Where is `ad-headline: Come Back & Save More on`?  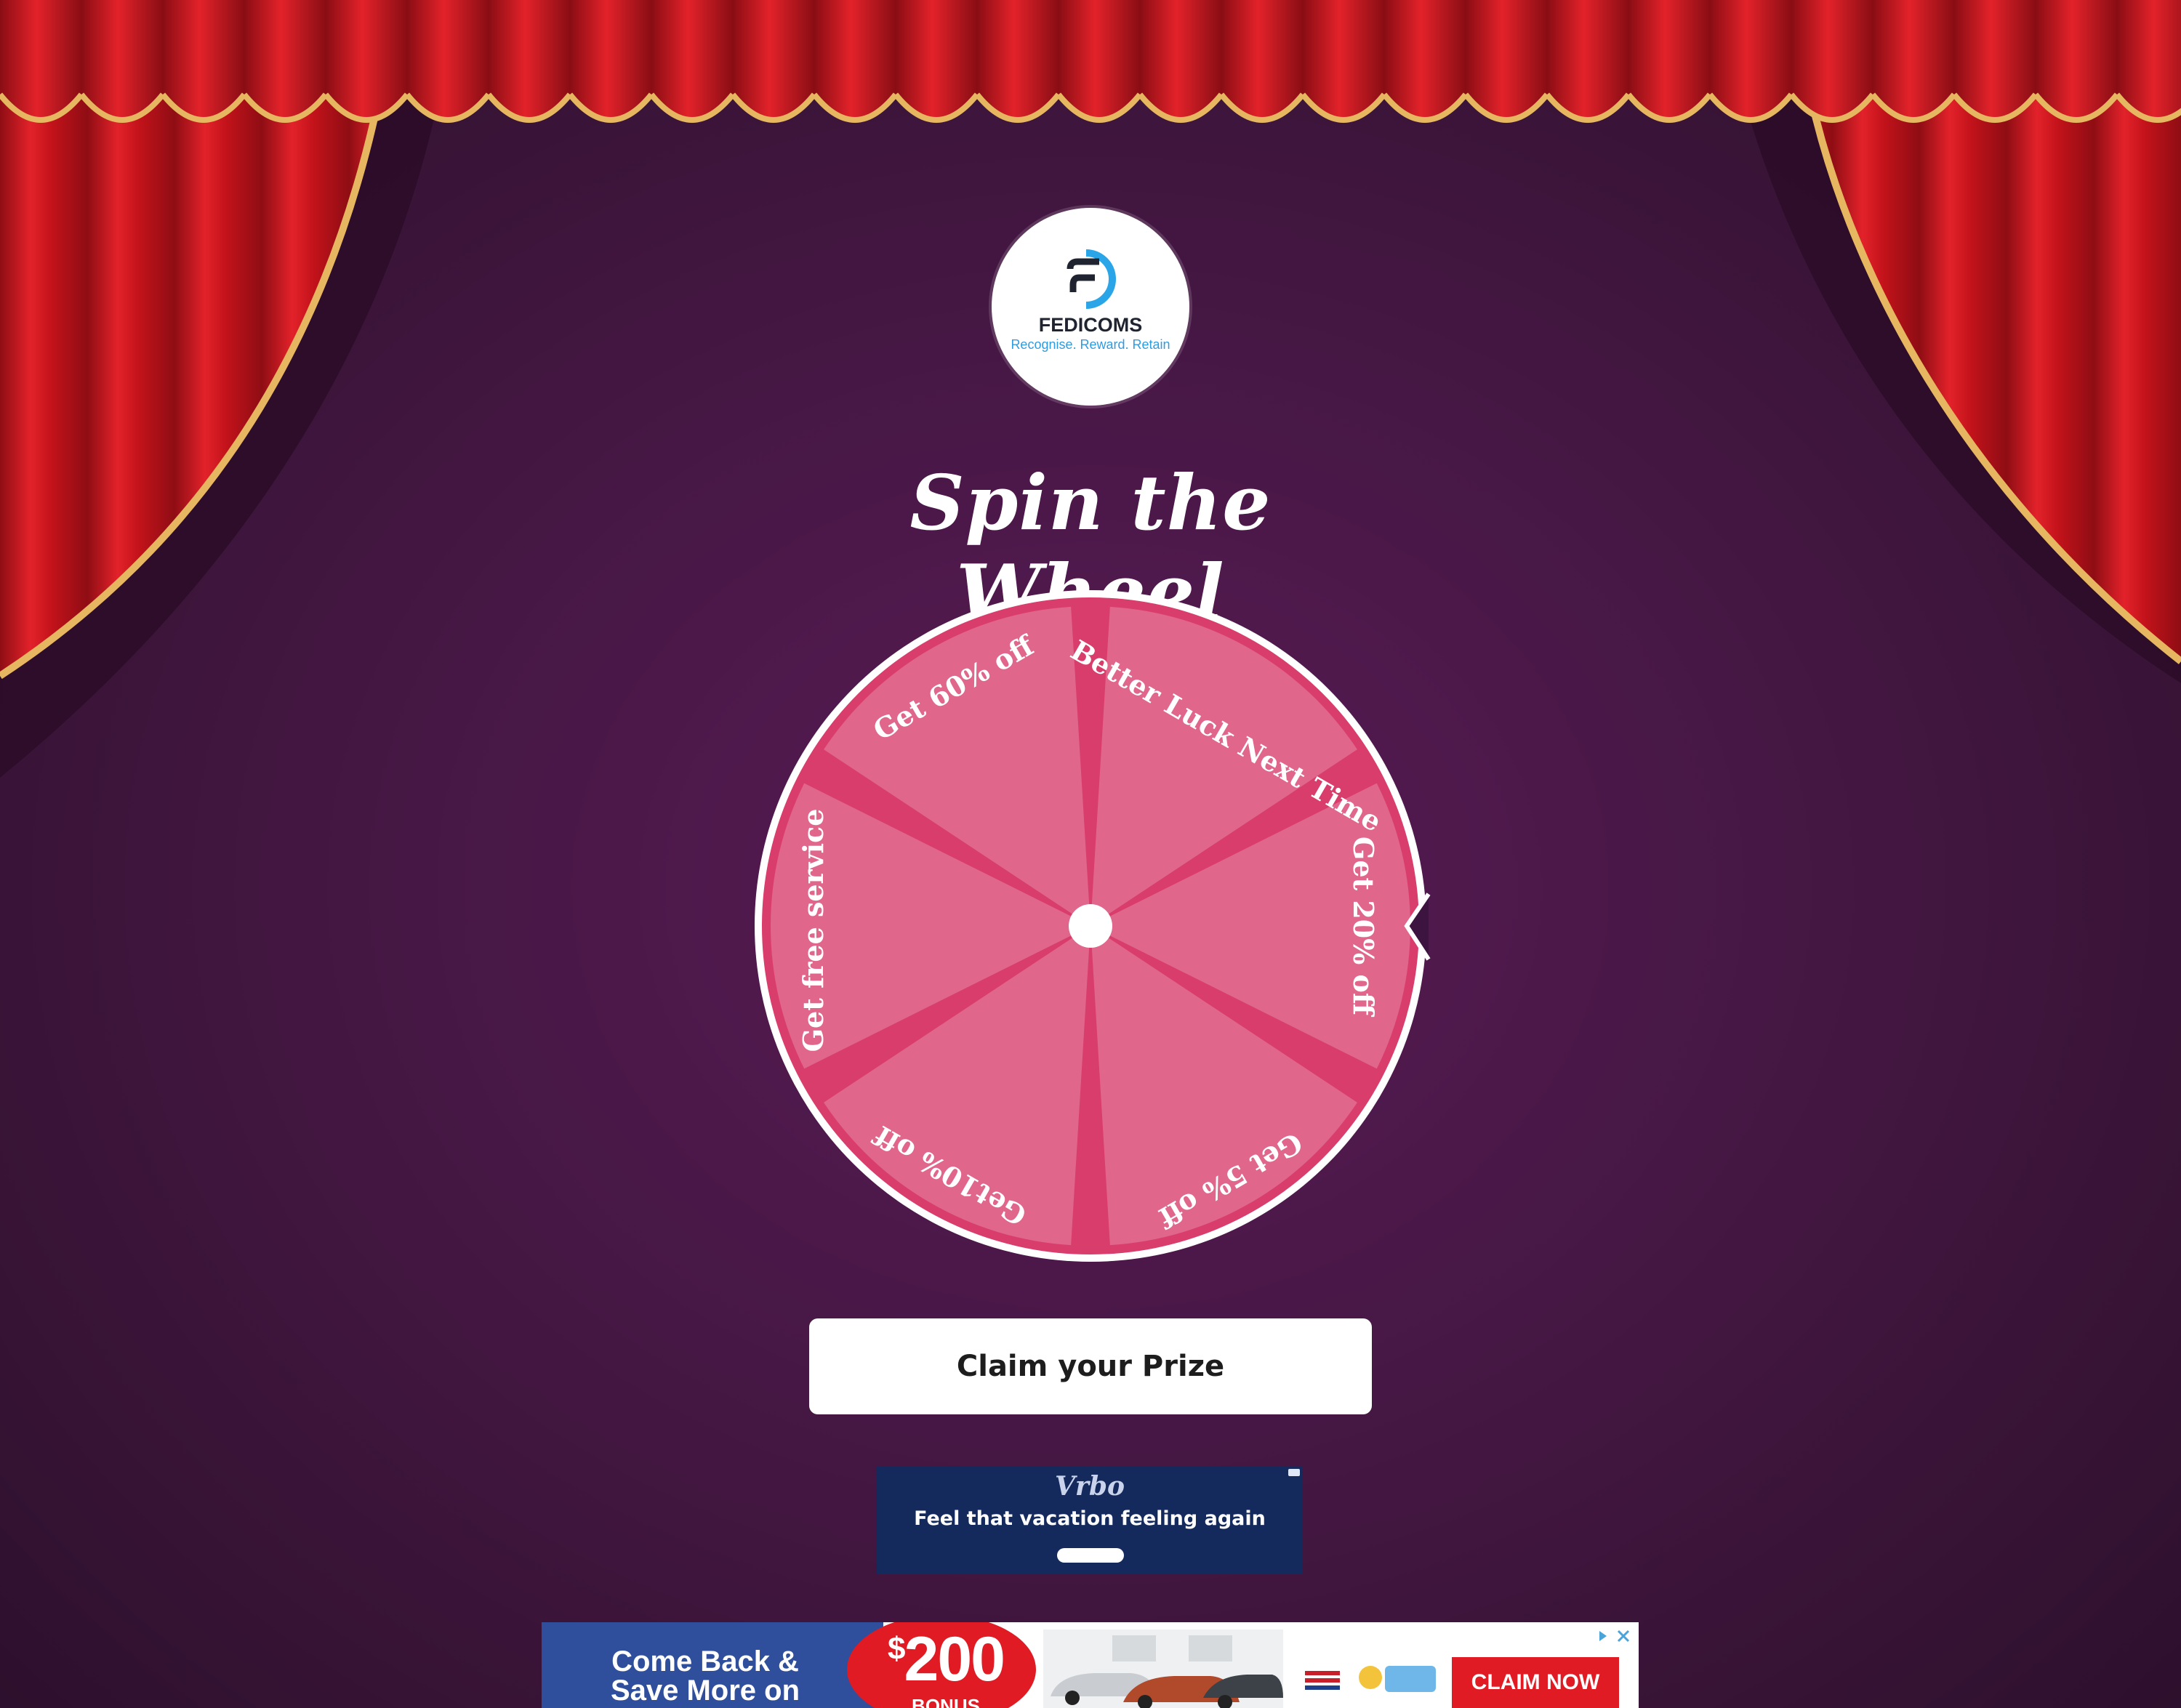
ad-headline: Come Back & Save More on is located at coordinates (705, 1676).